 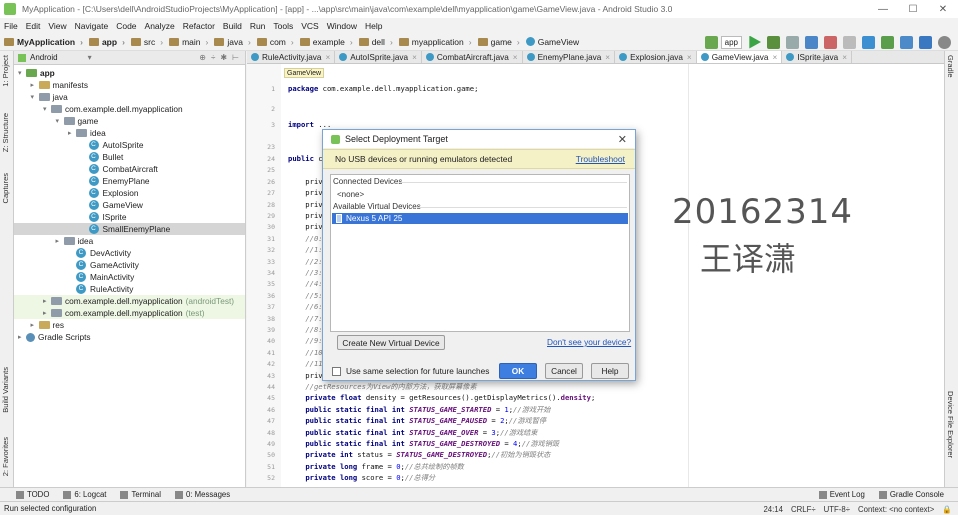 I want to click on create-virtual-device-button: Create New Virtual Device, so click(x=391, y=342).